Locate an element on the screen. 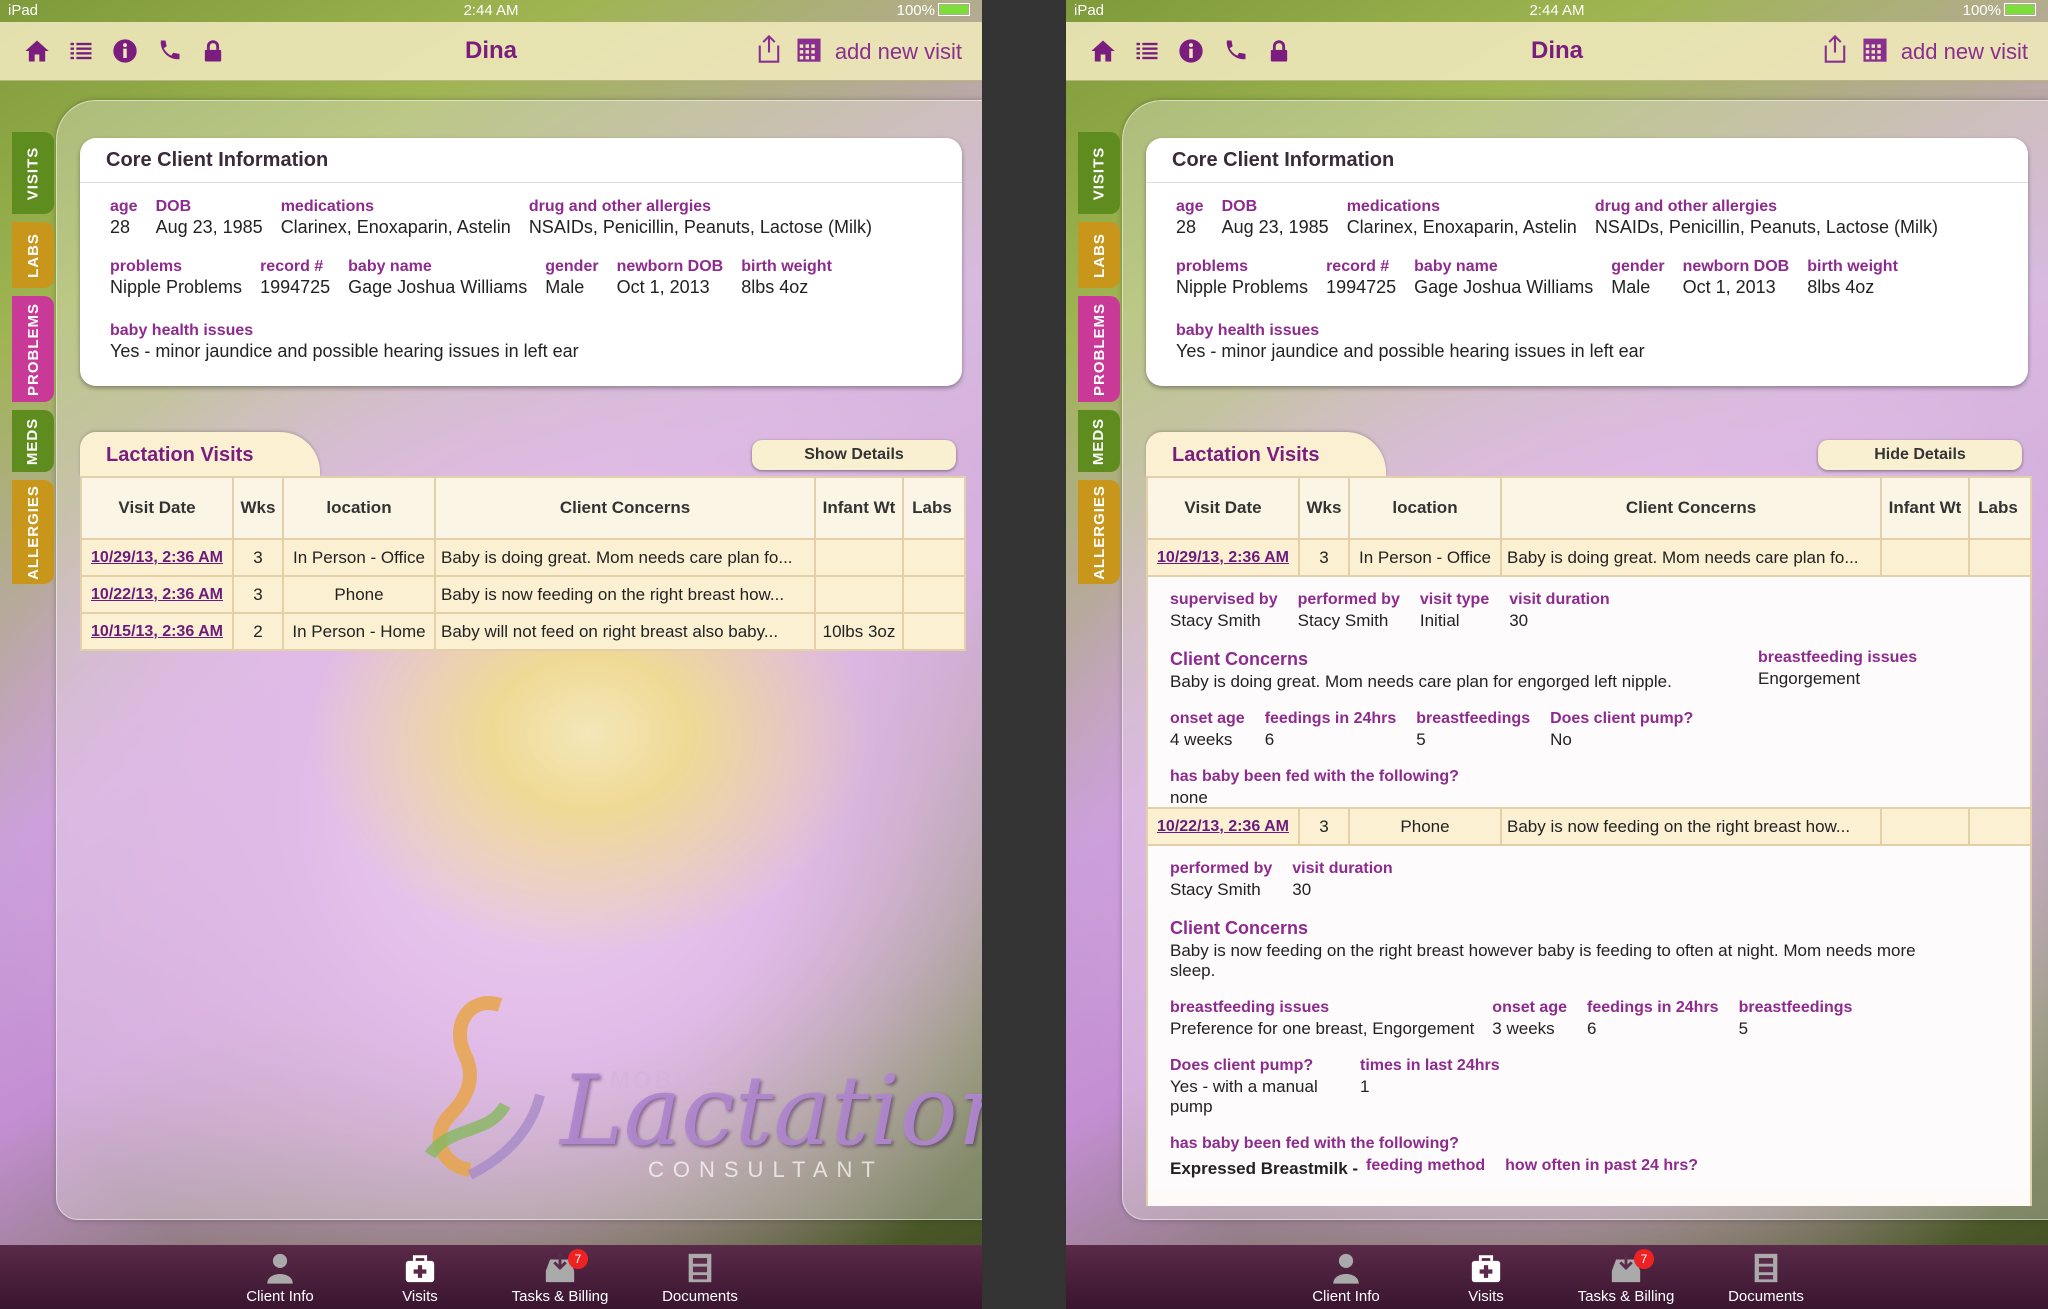  core-client-info-title: Core Client Information is located at coordinates (521, 160).